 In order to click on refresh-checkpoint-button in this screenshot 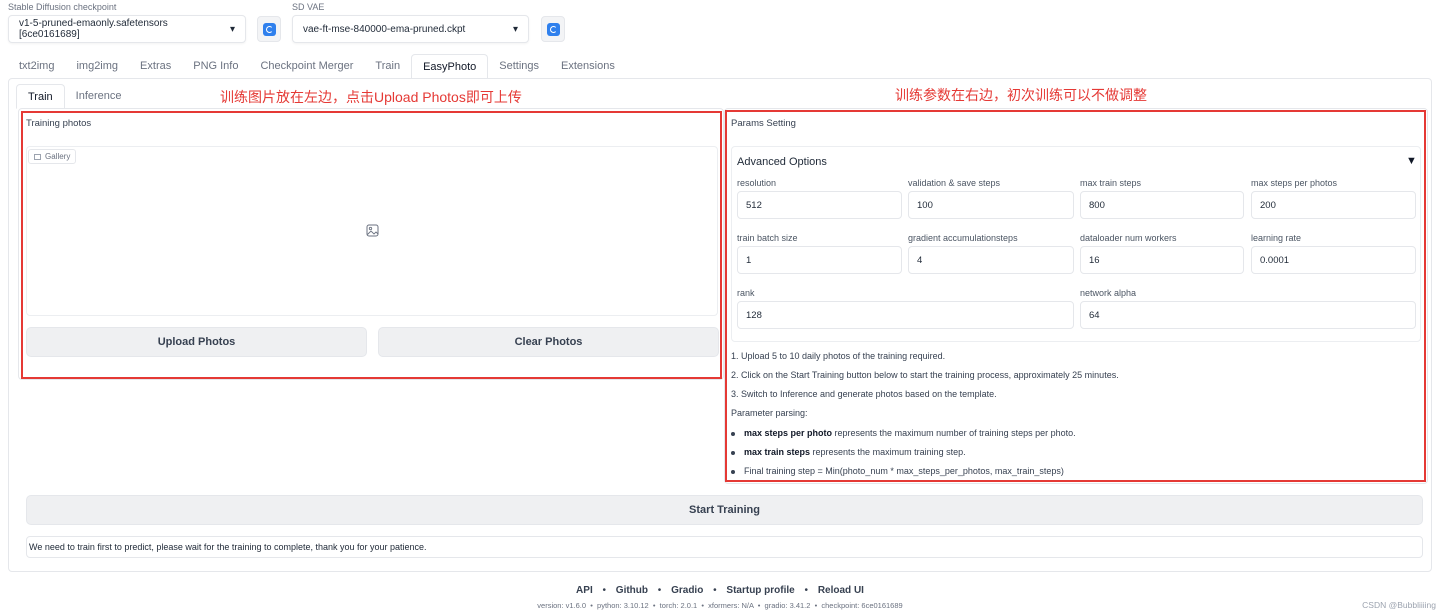, I will do `click(269, 29)`.